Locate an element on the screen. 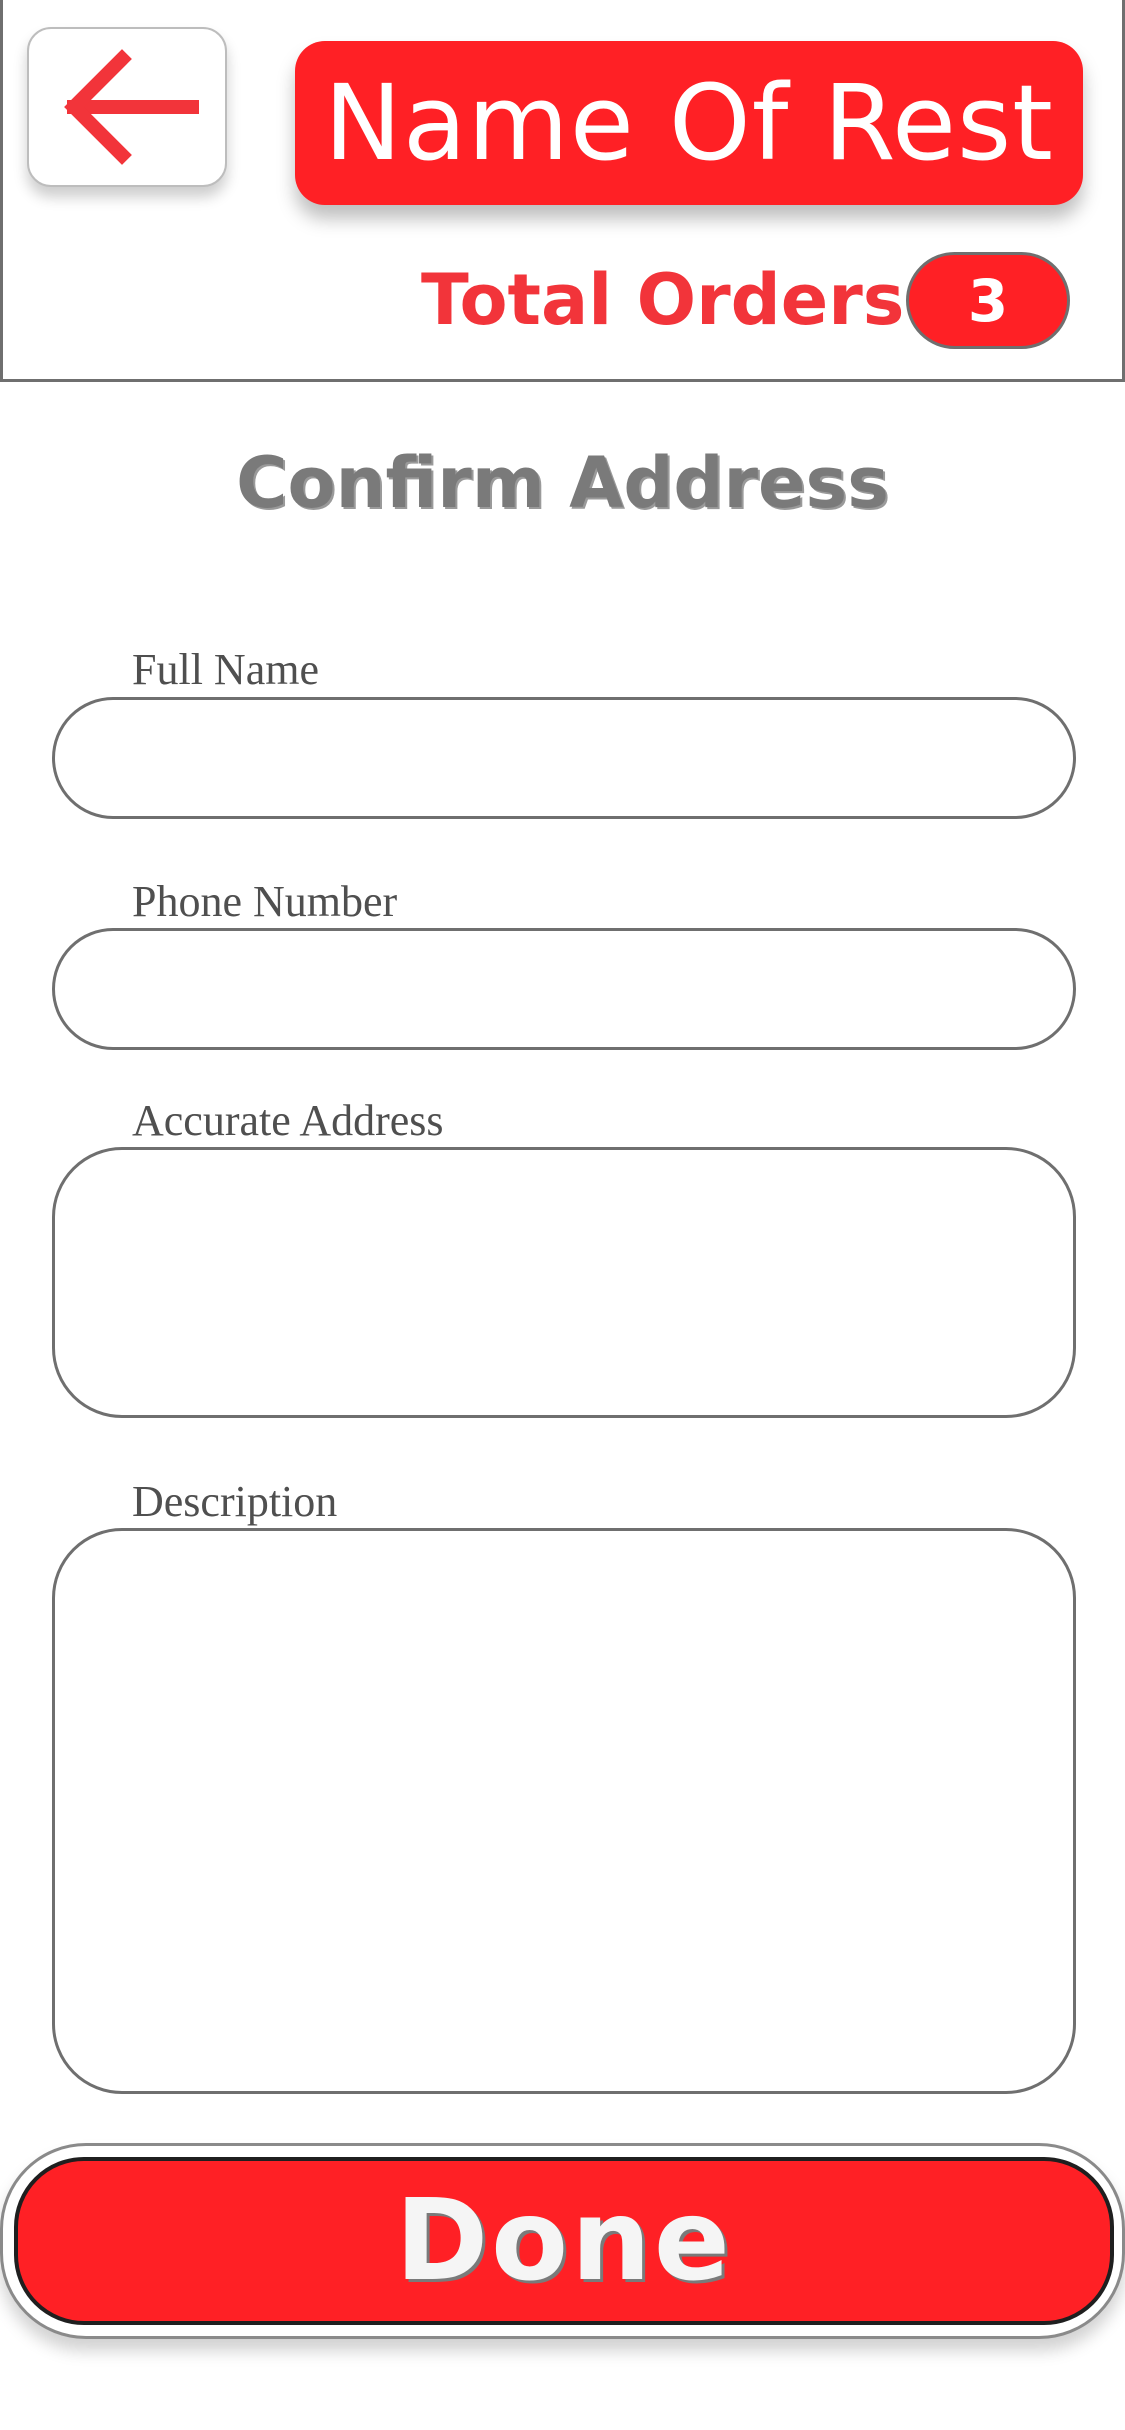 This screenshot has width=1125, height=2430. back-button is located at coordinates (127, 107).